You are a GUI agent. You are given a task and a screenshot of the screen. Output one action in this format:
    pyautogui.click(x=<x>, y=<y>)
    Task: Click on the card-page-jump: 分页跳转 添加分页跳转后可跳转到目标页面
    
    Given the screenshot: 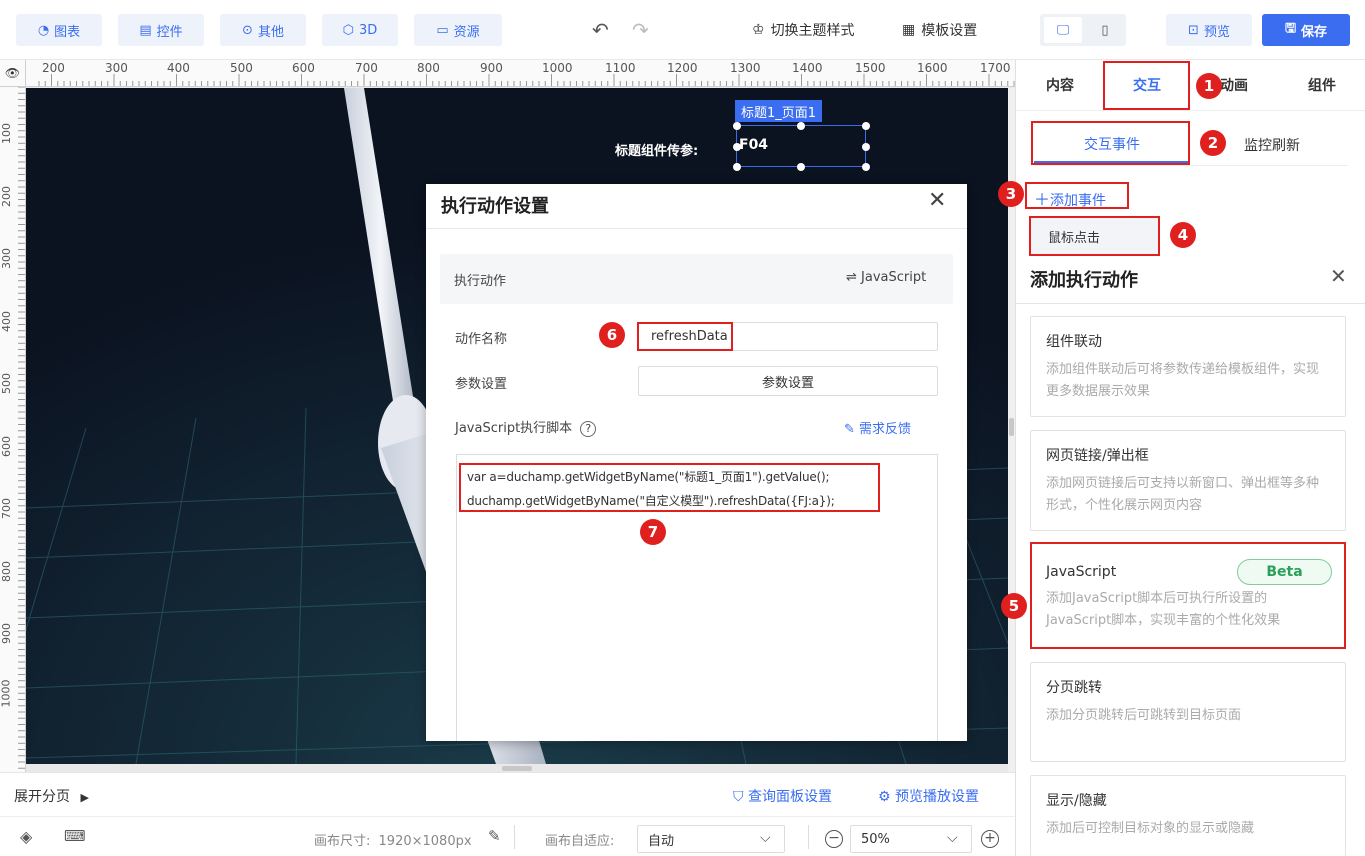 What is the action you would take?
    pyautogui.click(x=1188, y=712)
    